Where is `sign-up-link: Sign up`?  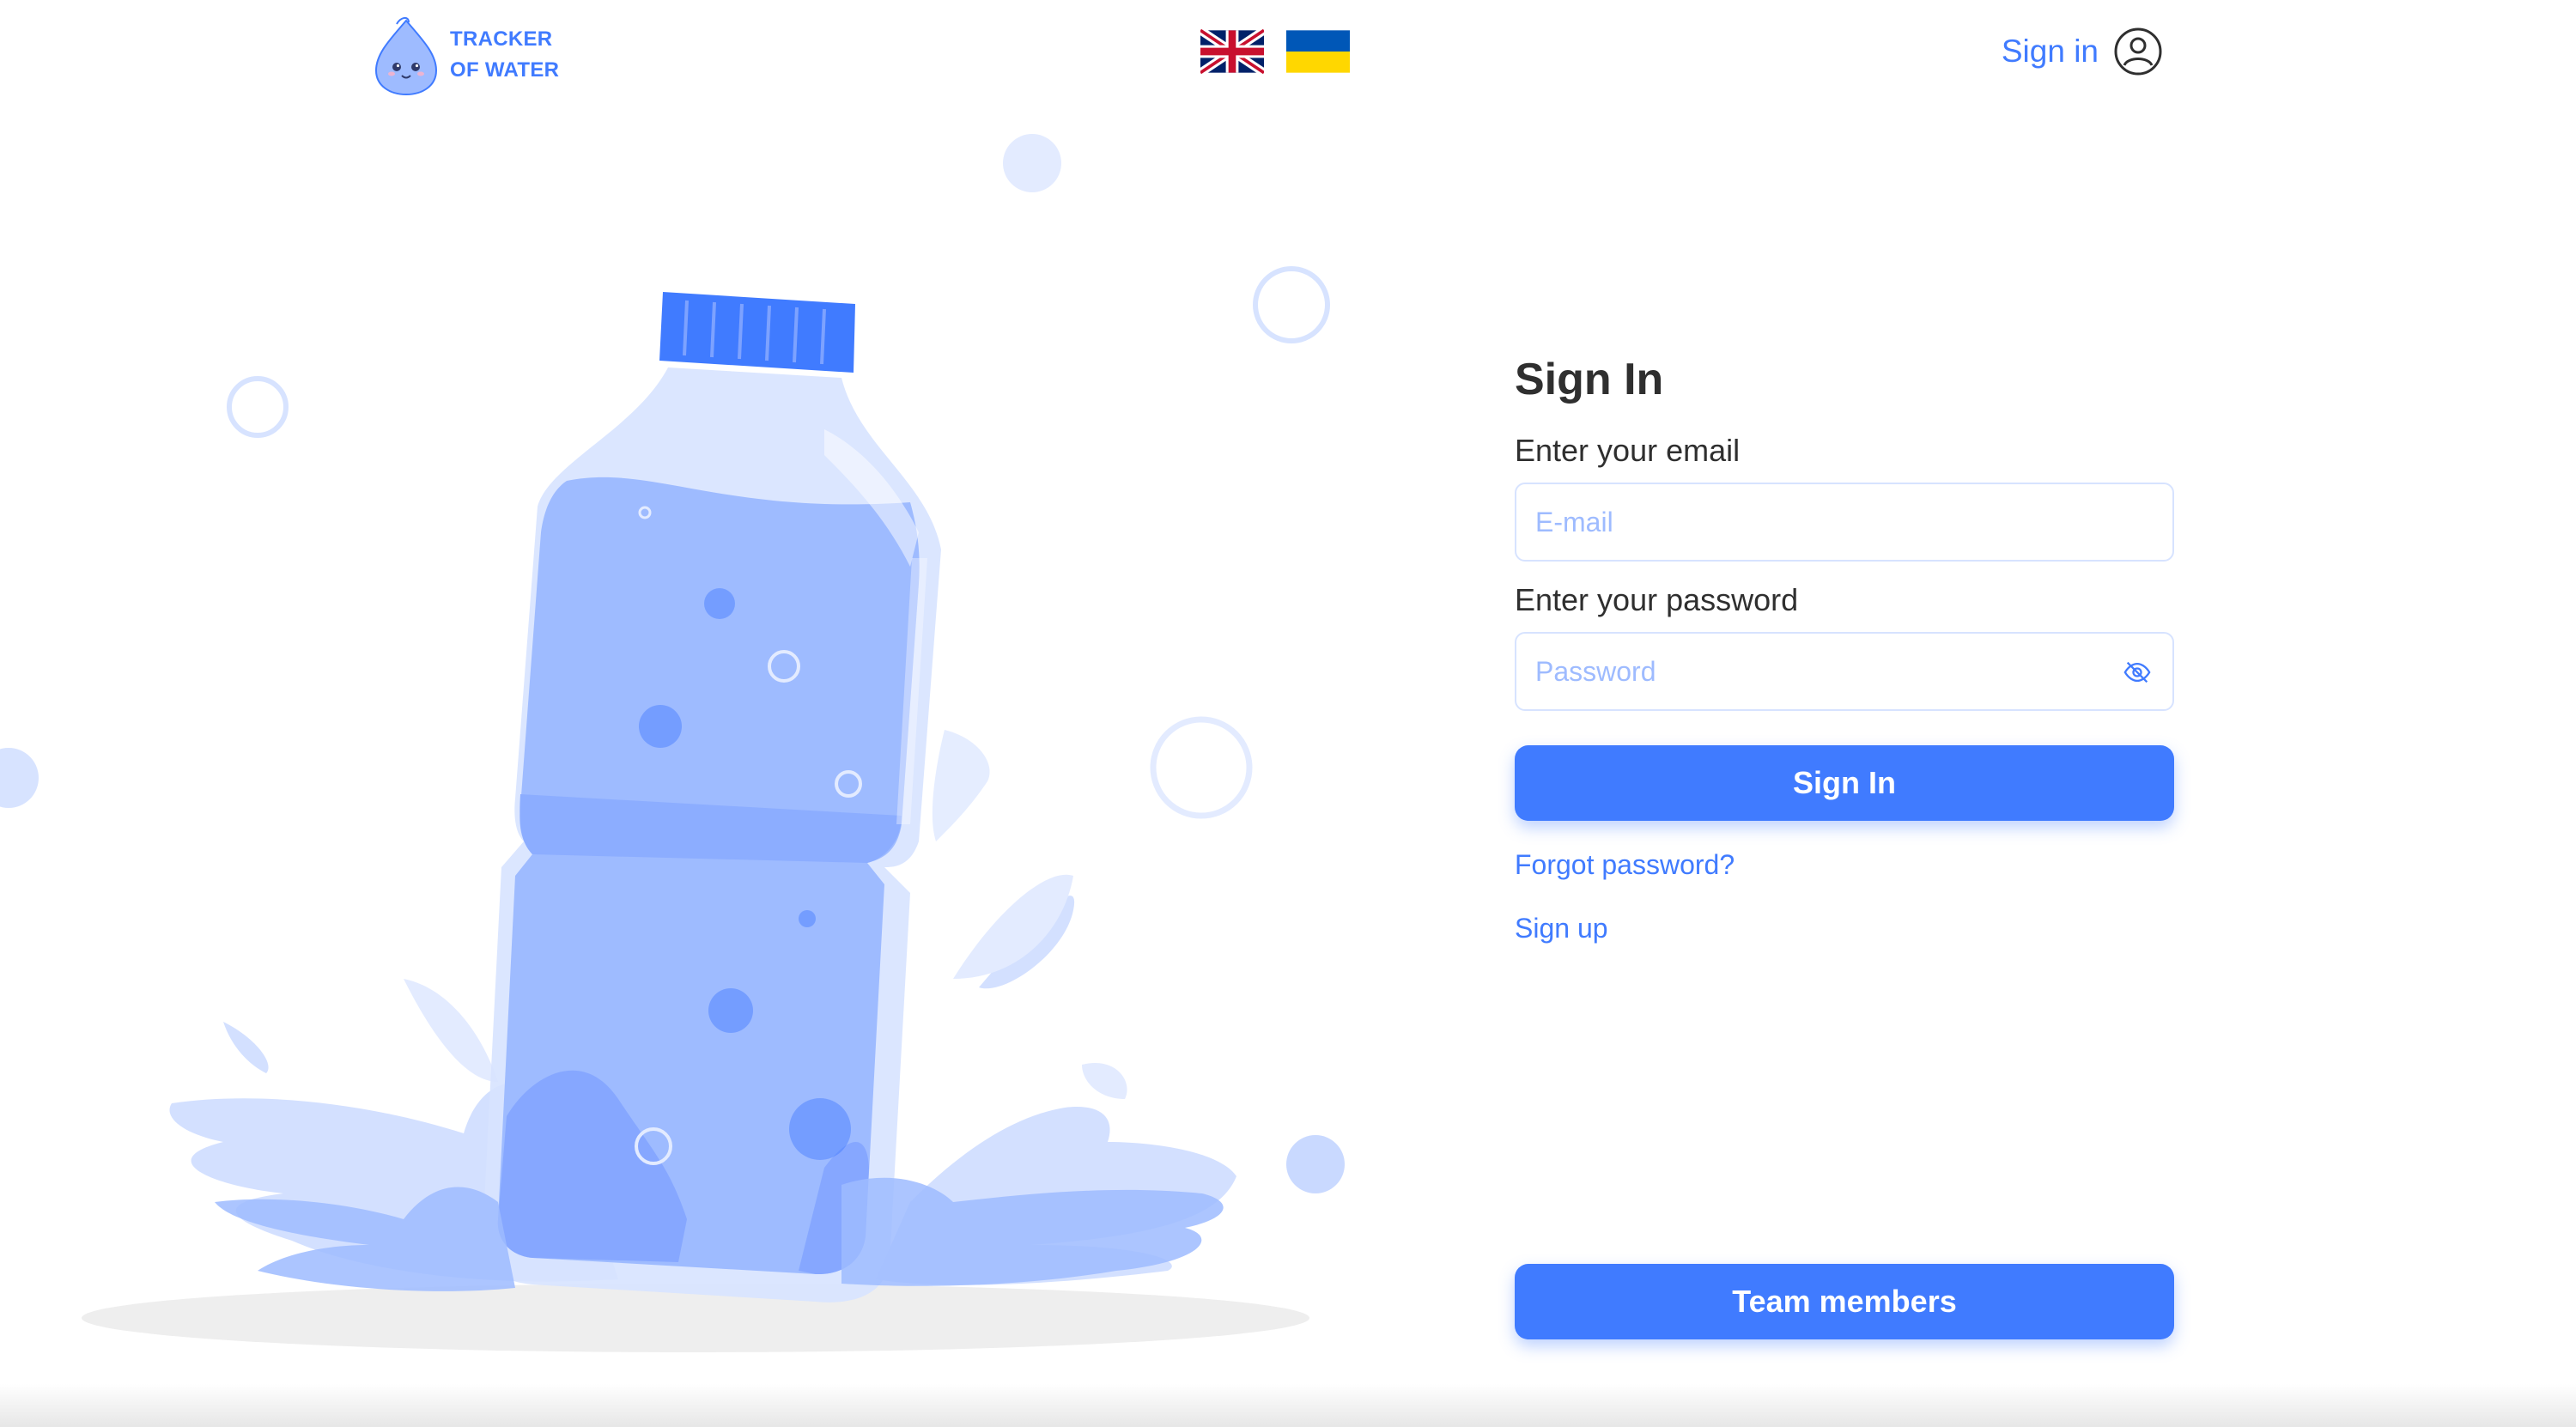
sign-up-link: Sign up is located at coordinates (1844, 928).